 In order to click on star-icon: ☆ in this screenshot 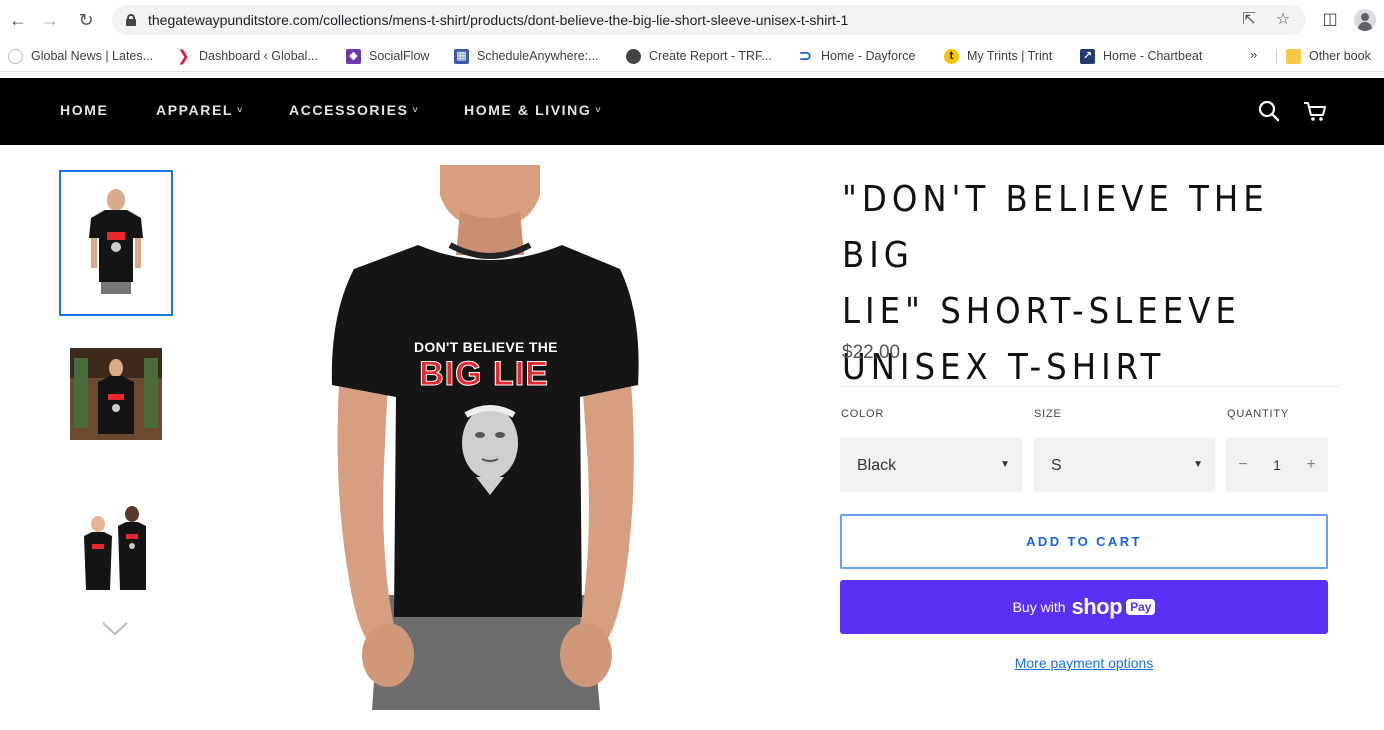, I will do `click(1283, 20)`.